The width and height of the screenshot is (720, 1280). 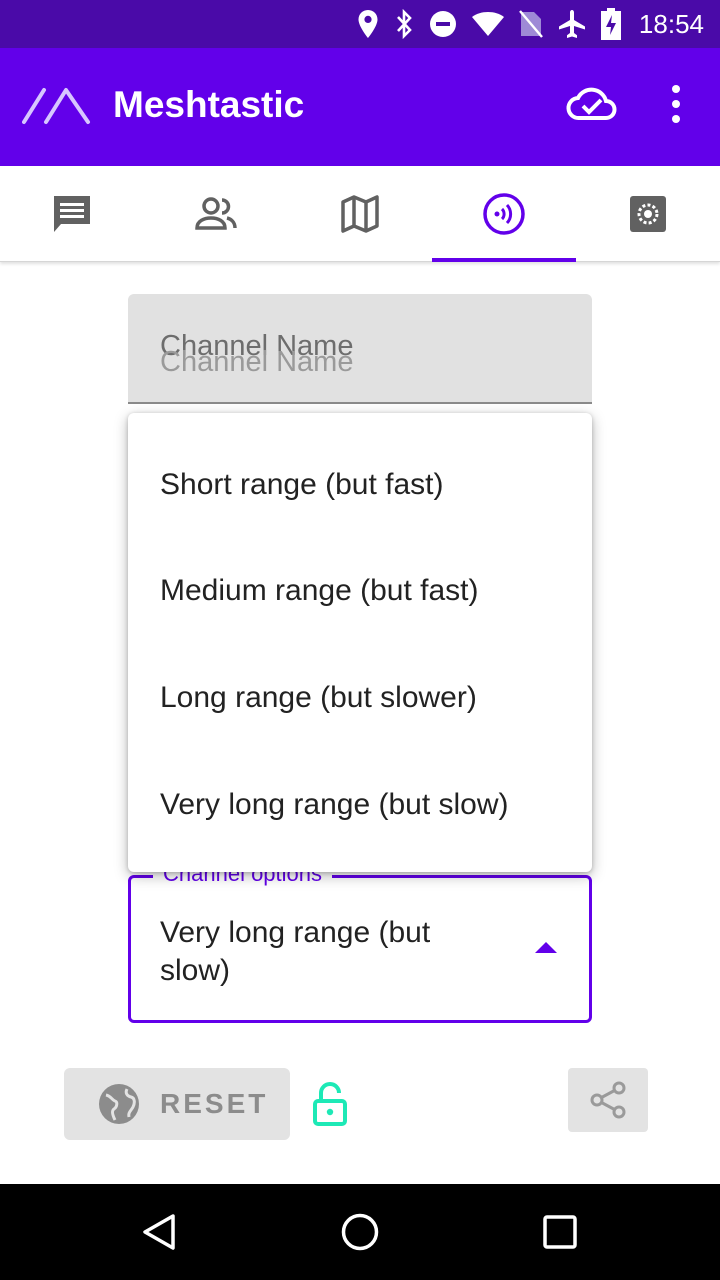 What do you see at coordinates (360, 107) in the screenshot?
I see `app-bar: Meshtastic` at bounding box center [360, 107].